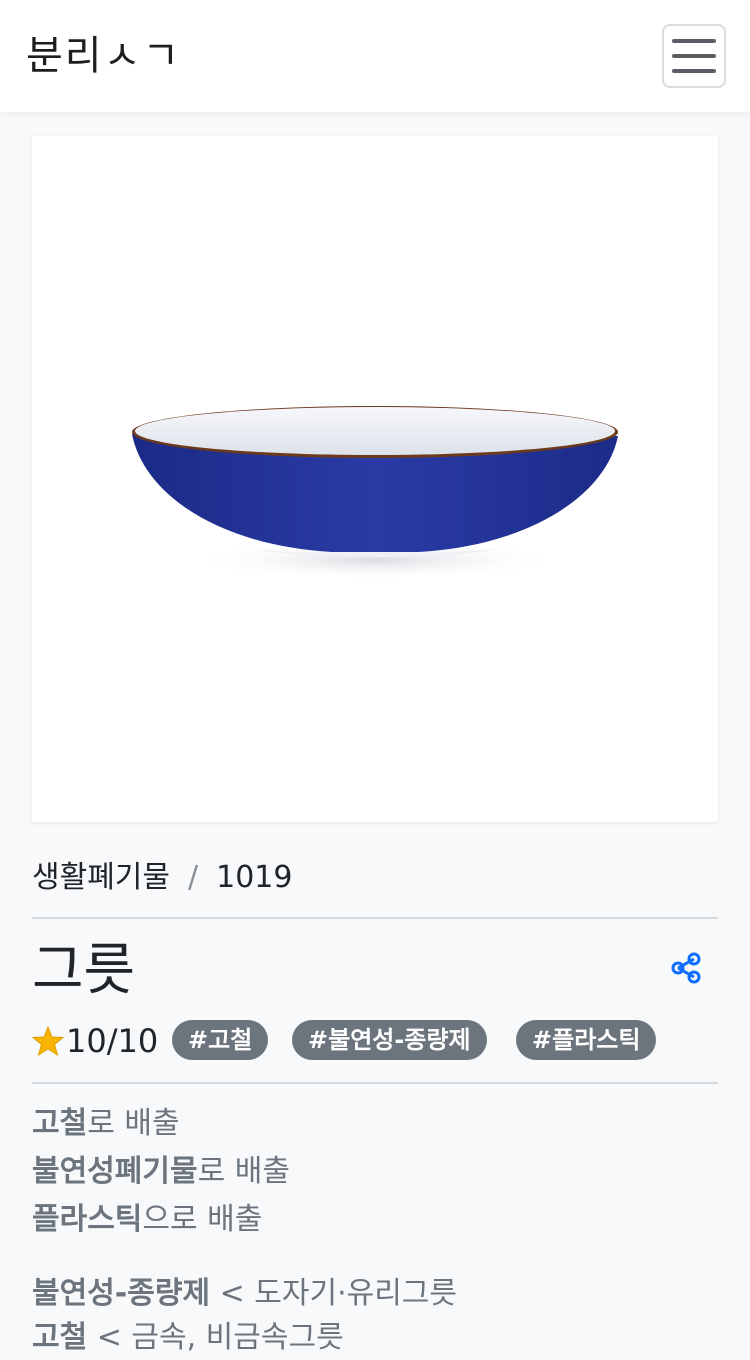 The height and width of the screenshot is (1360, 750). Describe the element at coordinates (375, 493) in the screenshot. I see `bowl-image` at that location.